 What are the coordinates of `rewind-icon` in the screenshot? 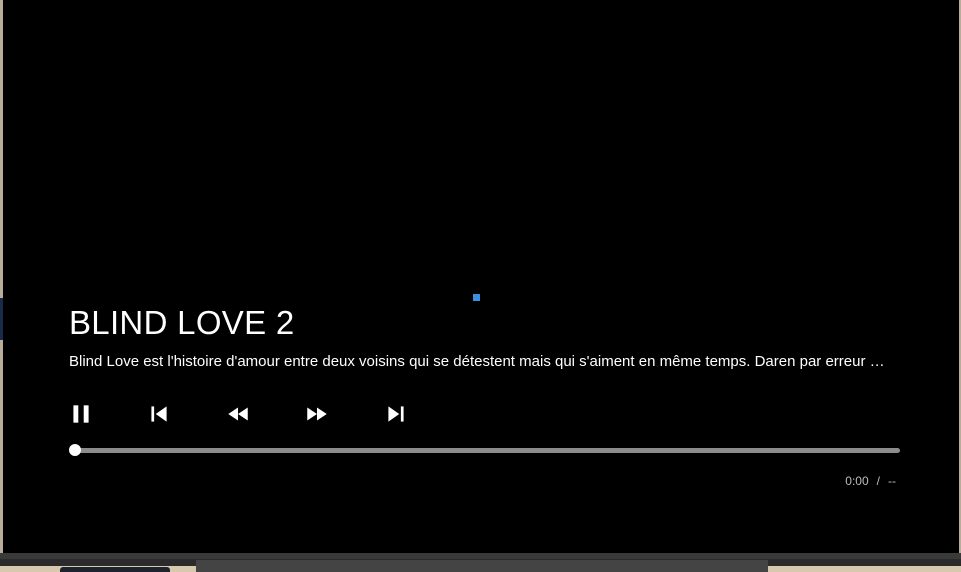 It's located at (238, 414).